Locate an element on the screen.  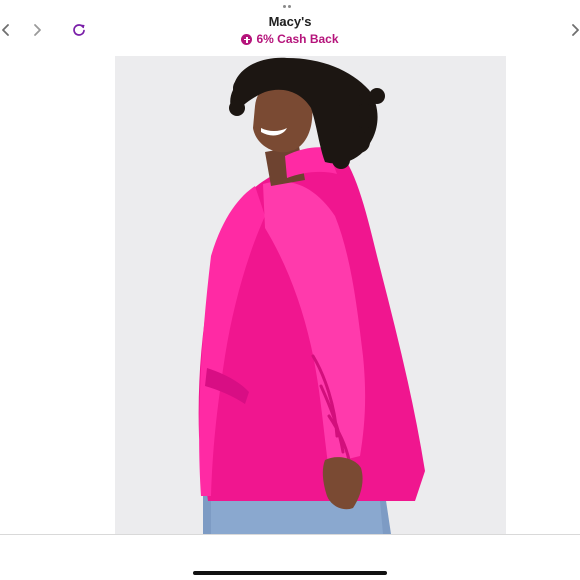
back-button is located at coordinates (6, 30).